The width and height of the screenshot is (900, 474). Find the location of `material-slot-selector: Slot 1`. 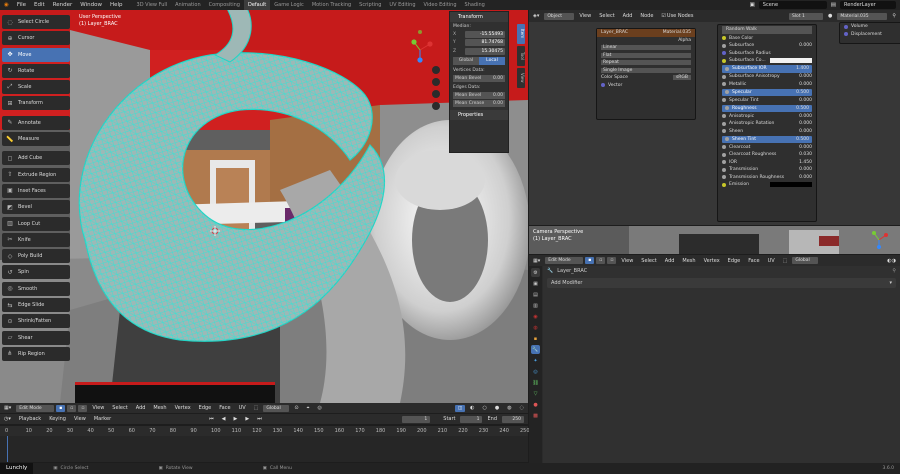

material-slot-selector: Slot 1 is located at coordinates (805, 16).